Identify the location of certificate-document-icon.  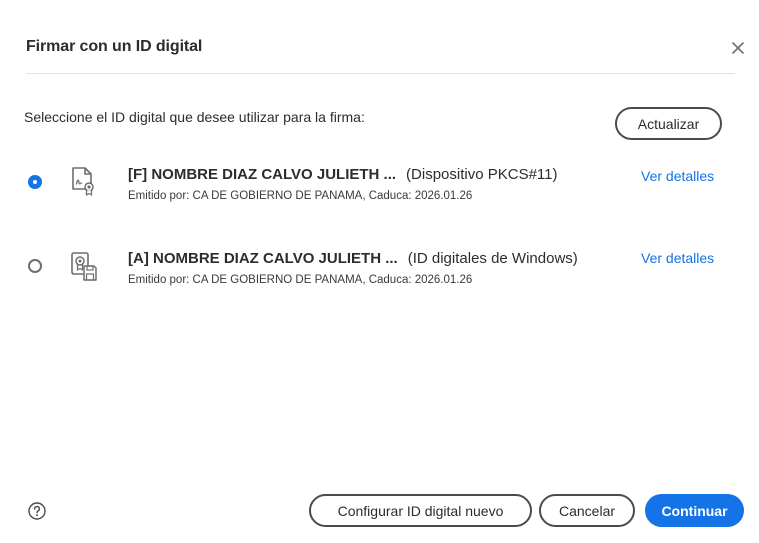
(83, 181).